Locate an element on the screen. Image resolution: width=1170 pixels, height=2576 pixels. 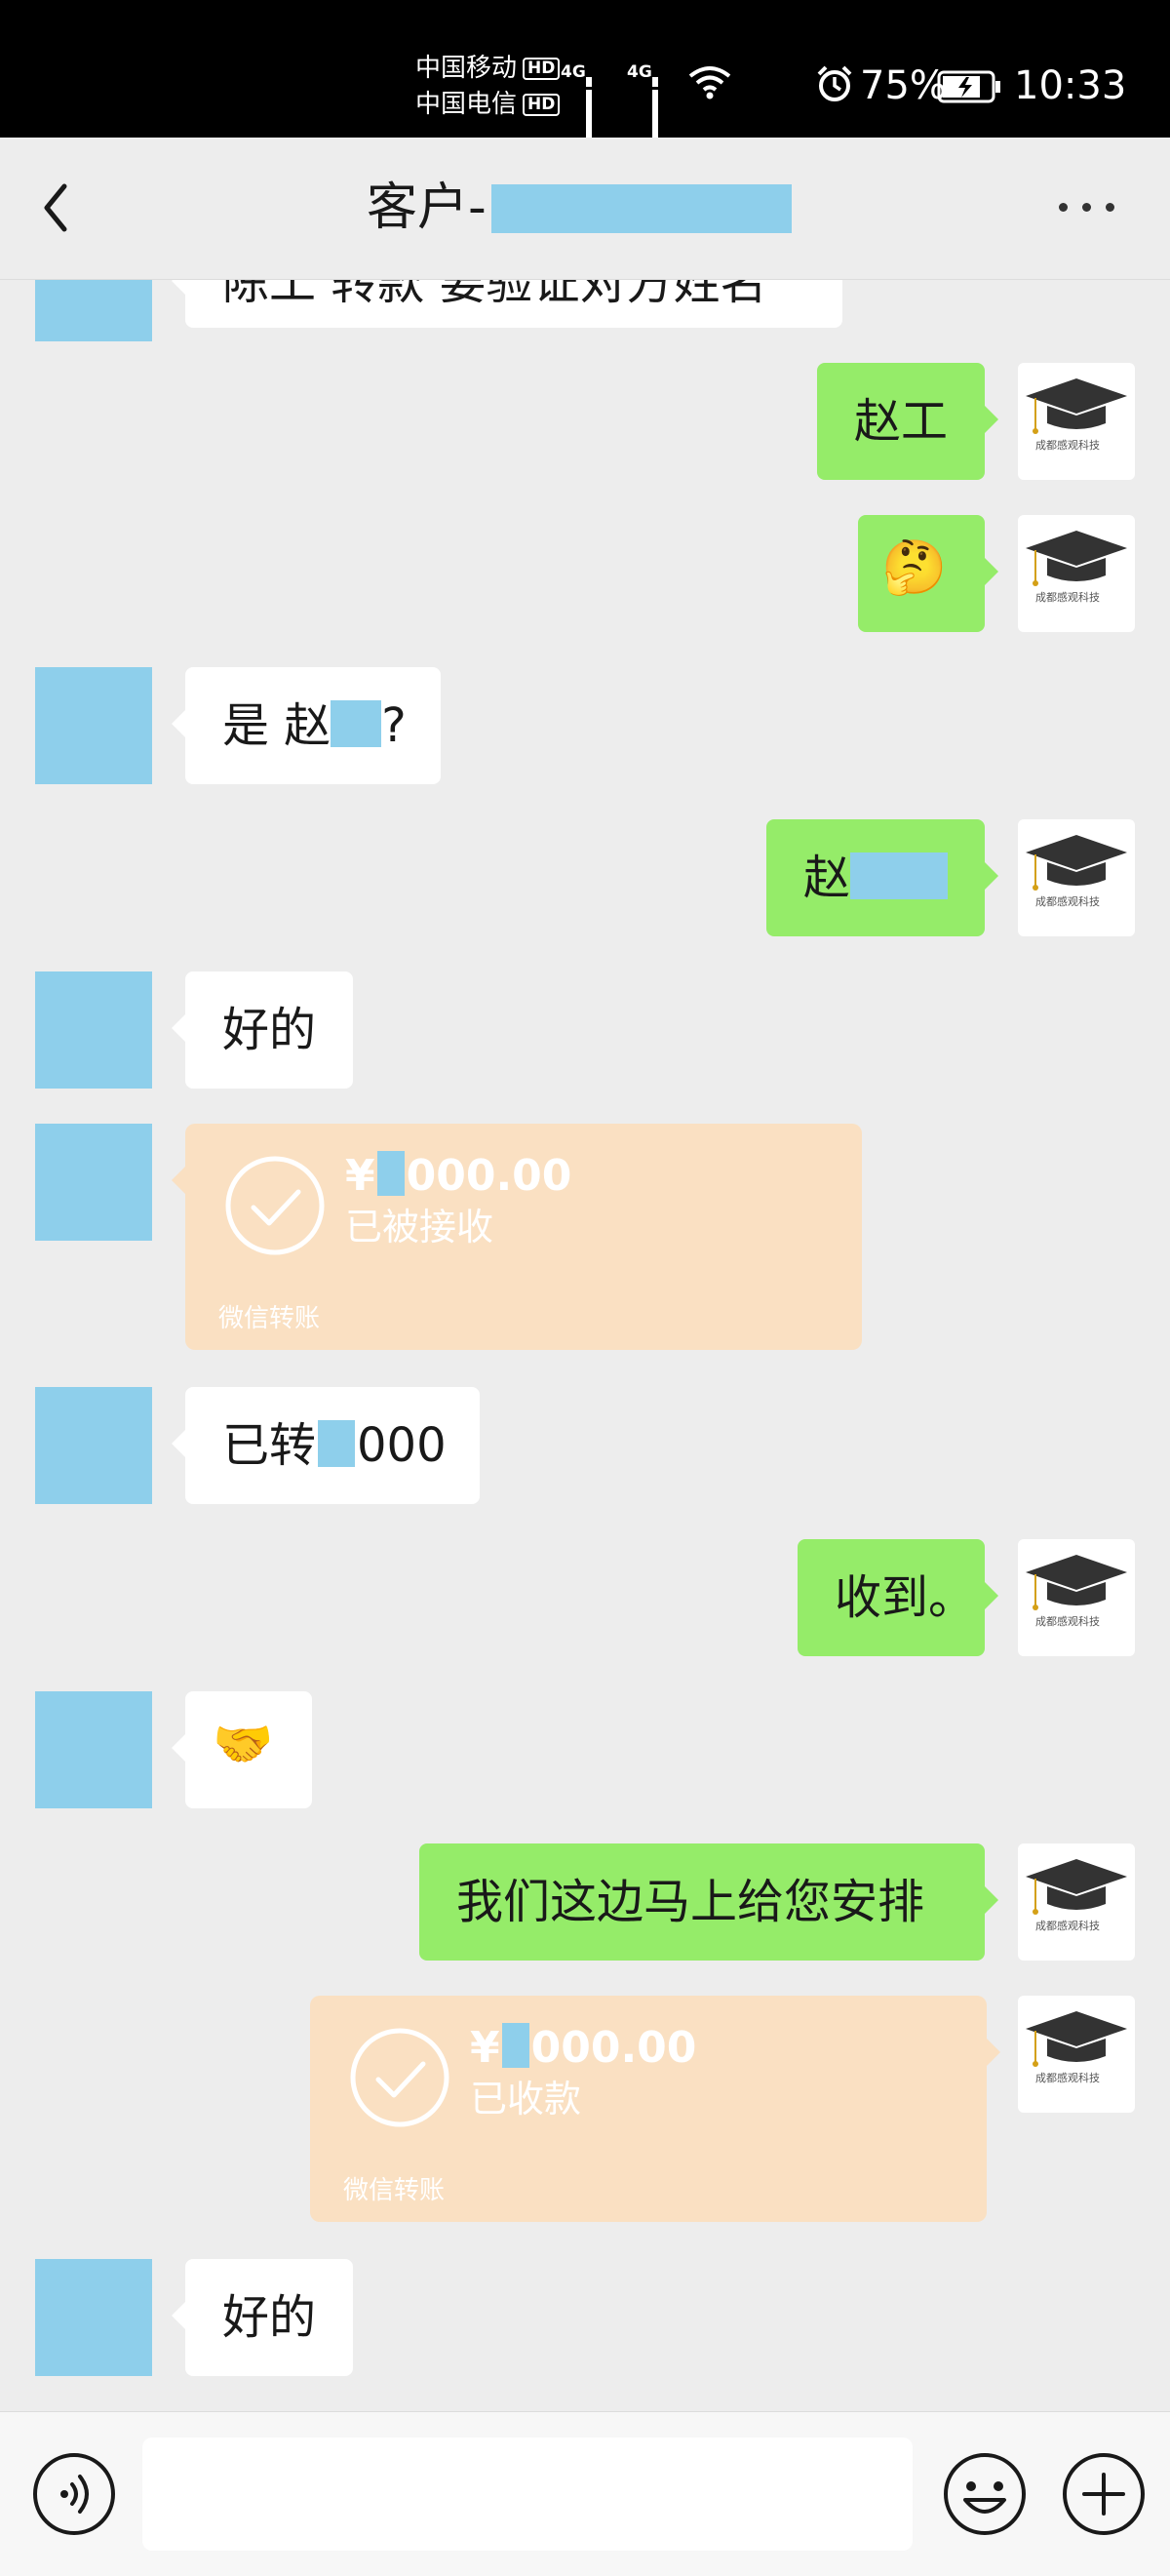
message-bubble: 已转 000 is located at coordinates (326, 1445).